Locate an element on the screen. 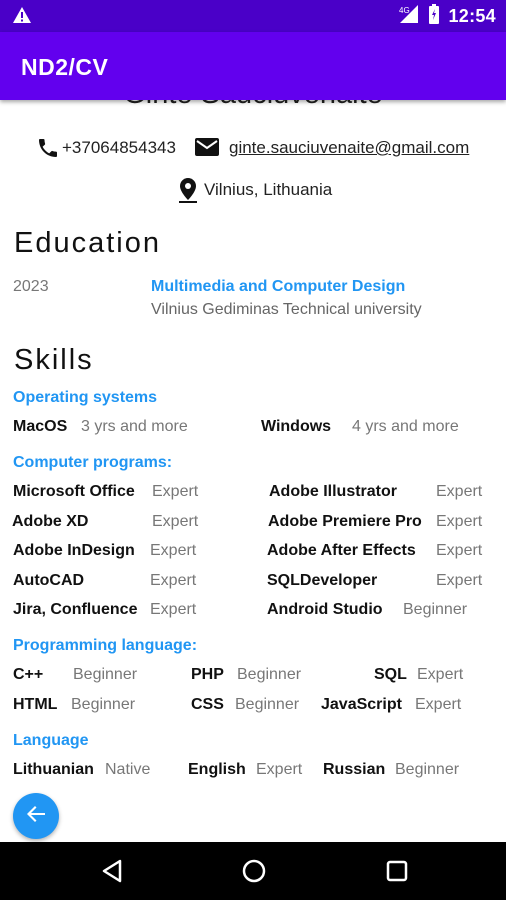  location-text: Vilnius, Lithuania is located at coordinates (268, 189).